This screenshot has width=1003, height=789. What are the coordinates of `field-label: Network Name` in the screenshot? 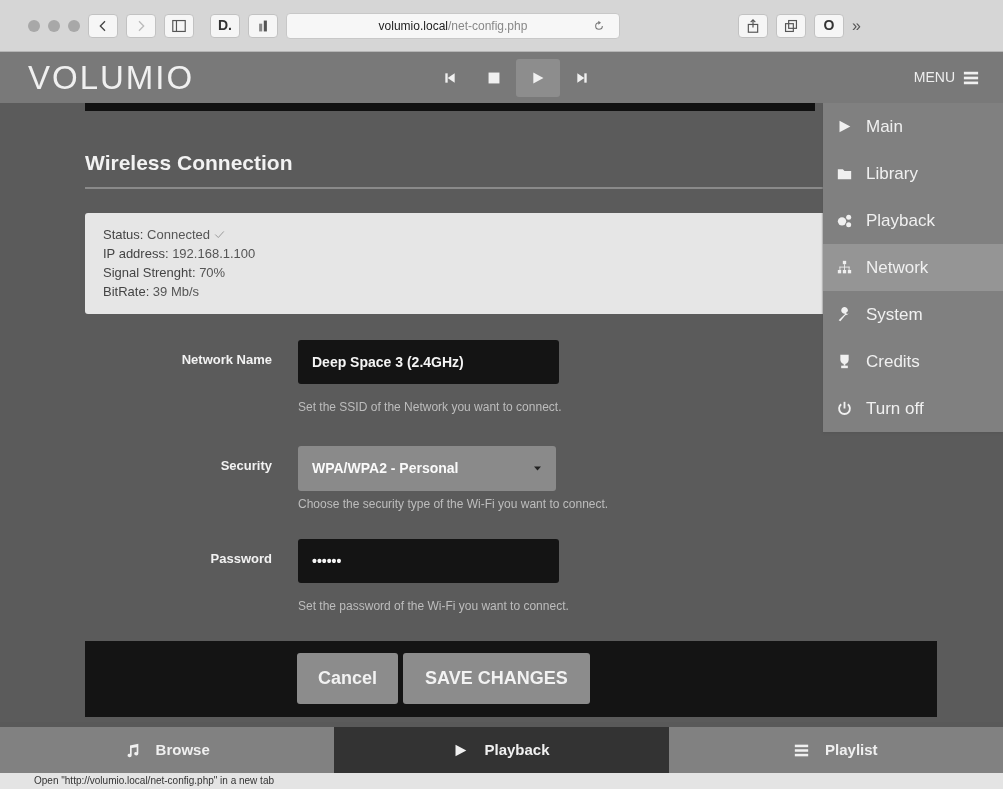 It's located at (226, 359).